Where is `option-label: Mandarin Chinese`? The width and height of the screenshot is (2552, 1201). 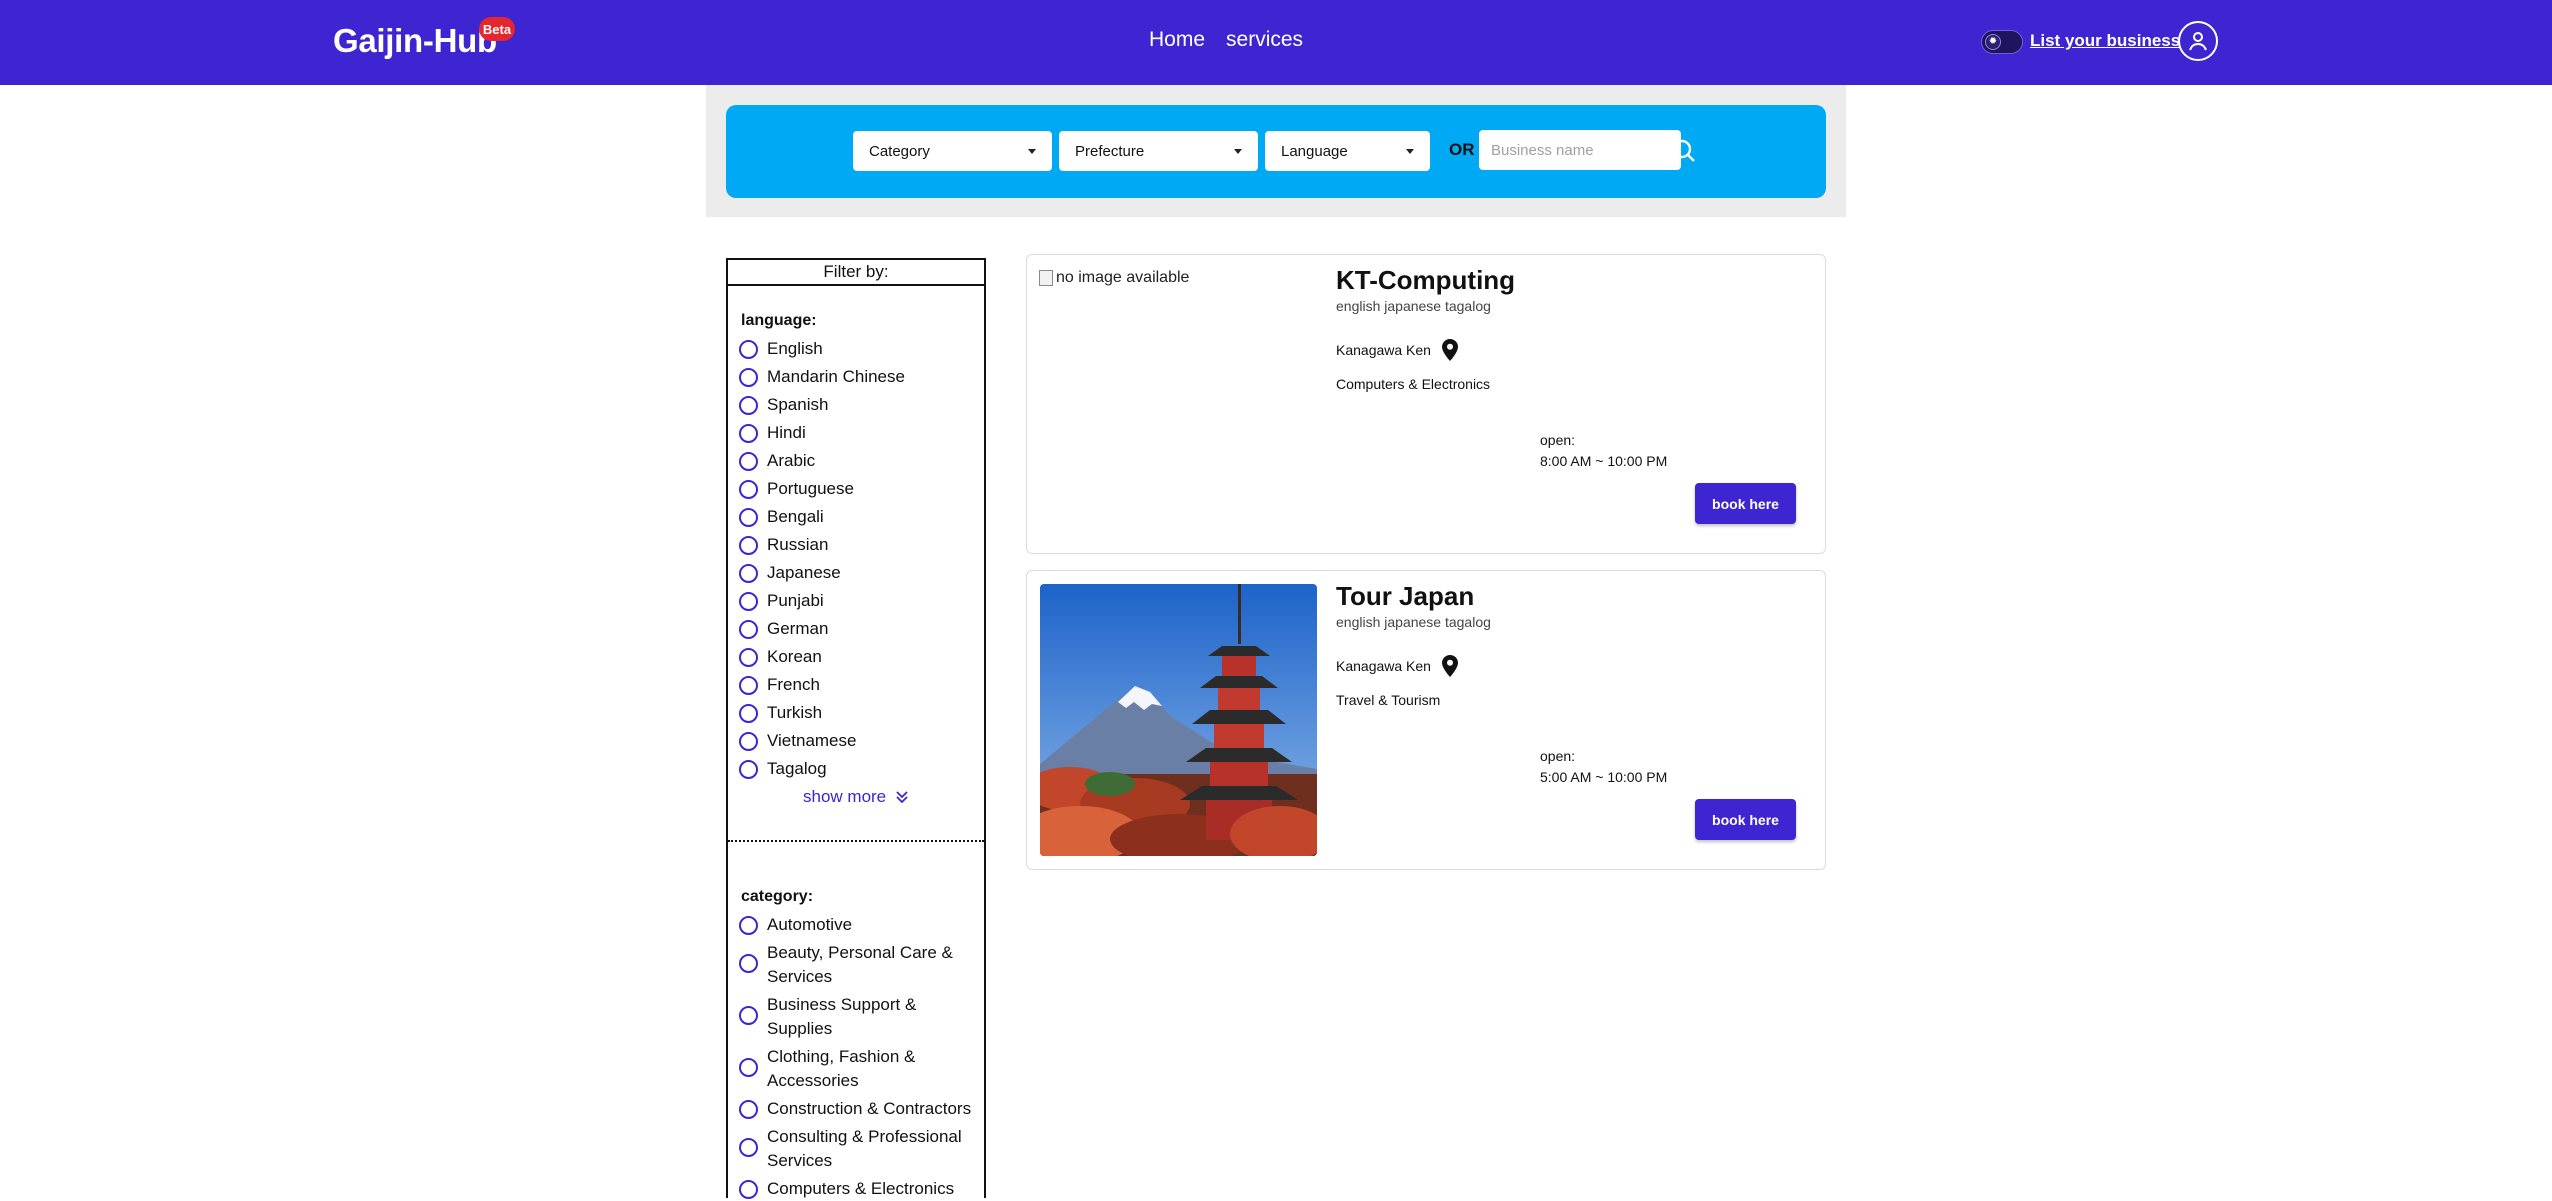
option-label: Mandarin Chinese is located at coordinates (836, 376).